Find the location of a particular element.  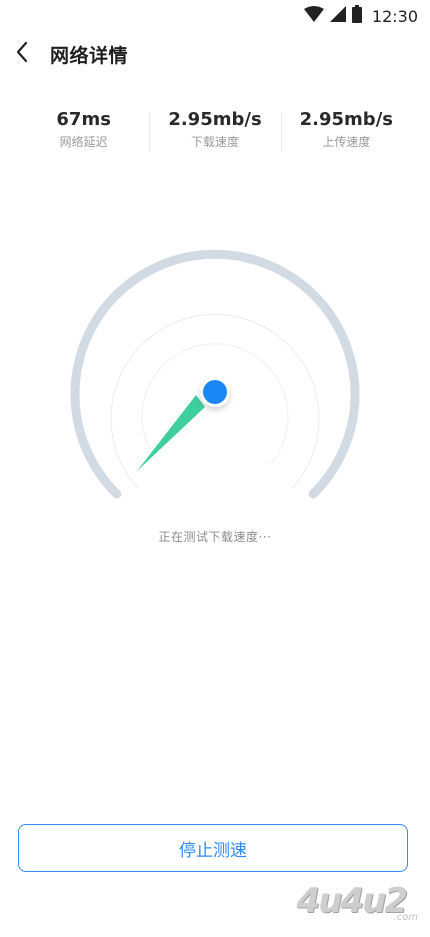

page-title: 网络详情 is located at coordinates (89, 56).